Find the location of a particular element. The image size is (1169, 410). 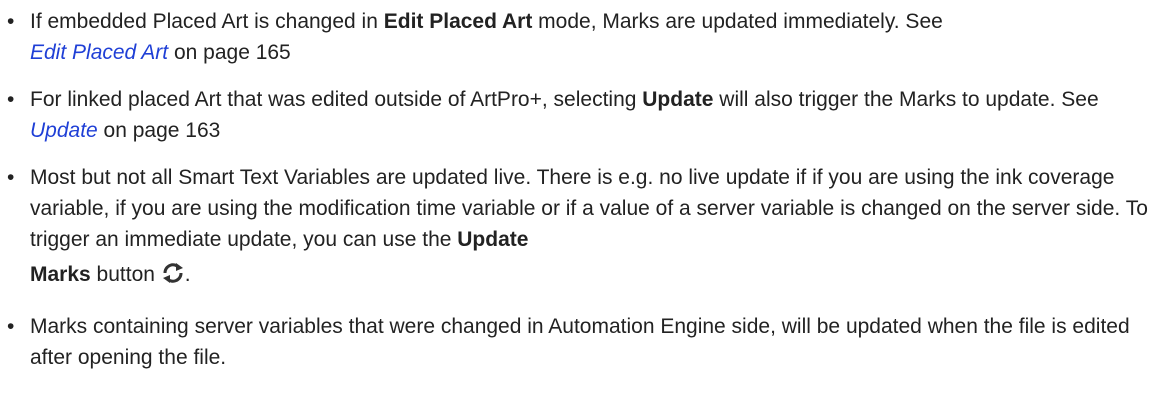

item-text: on page 163 is located at coordinates (159, 130).